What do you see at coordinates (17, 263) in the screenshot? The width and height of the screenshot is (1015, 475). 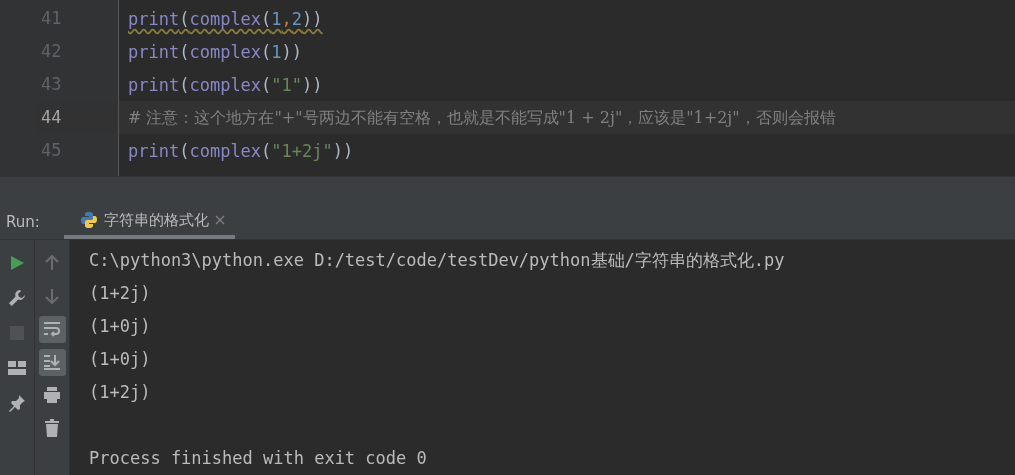 I see `run-icon` at bounding box center [17, 263].